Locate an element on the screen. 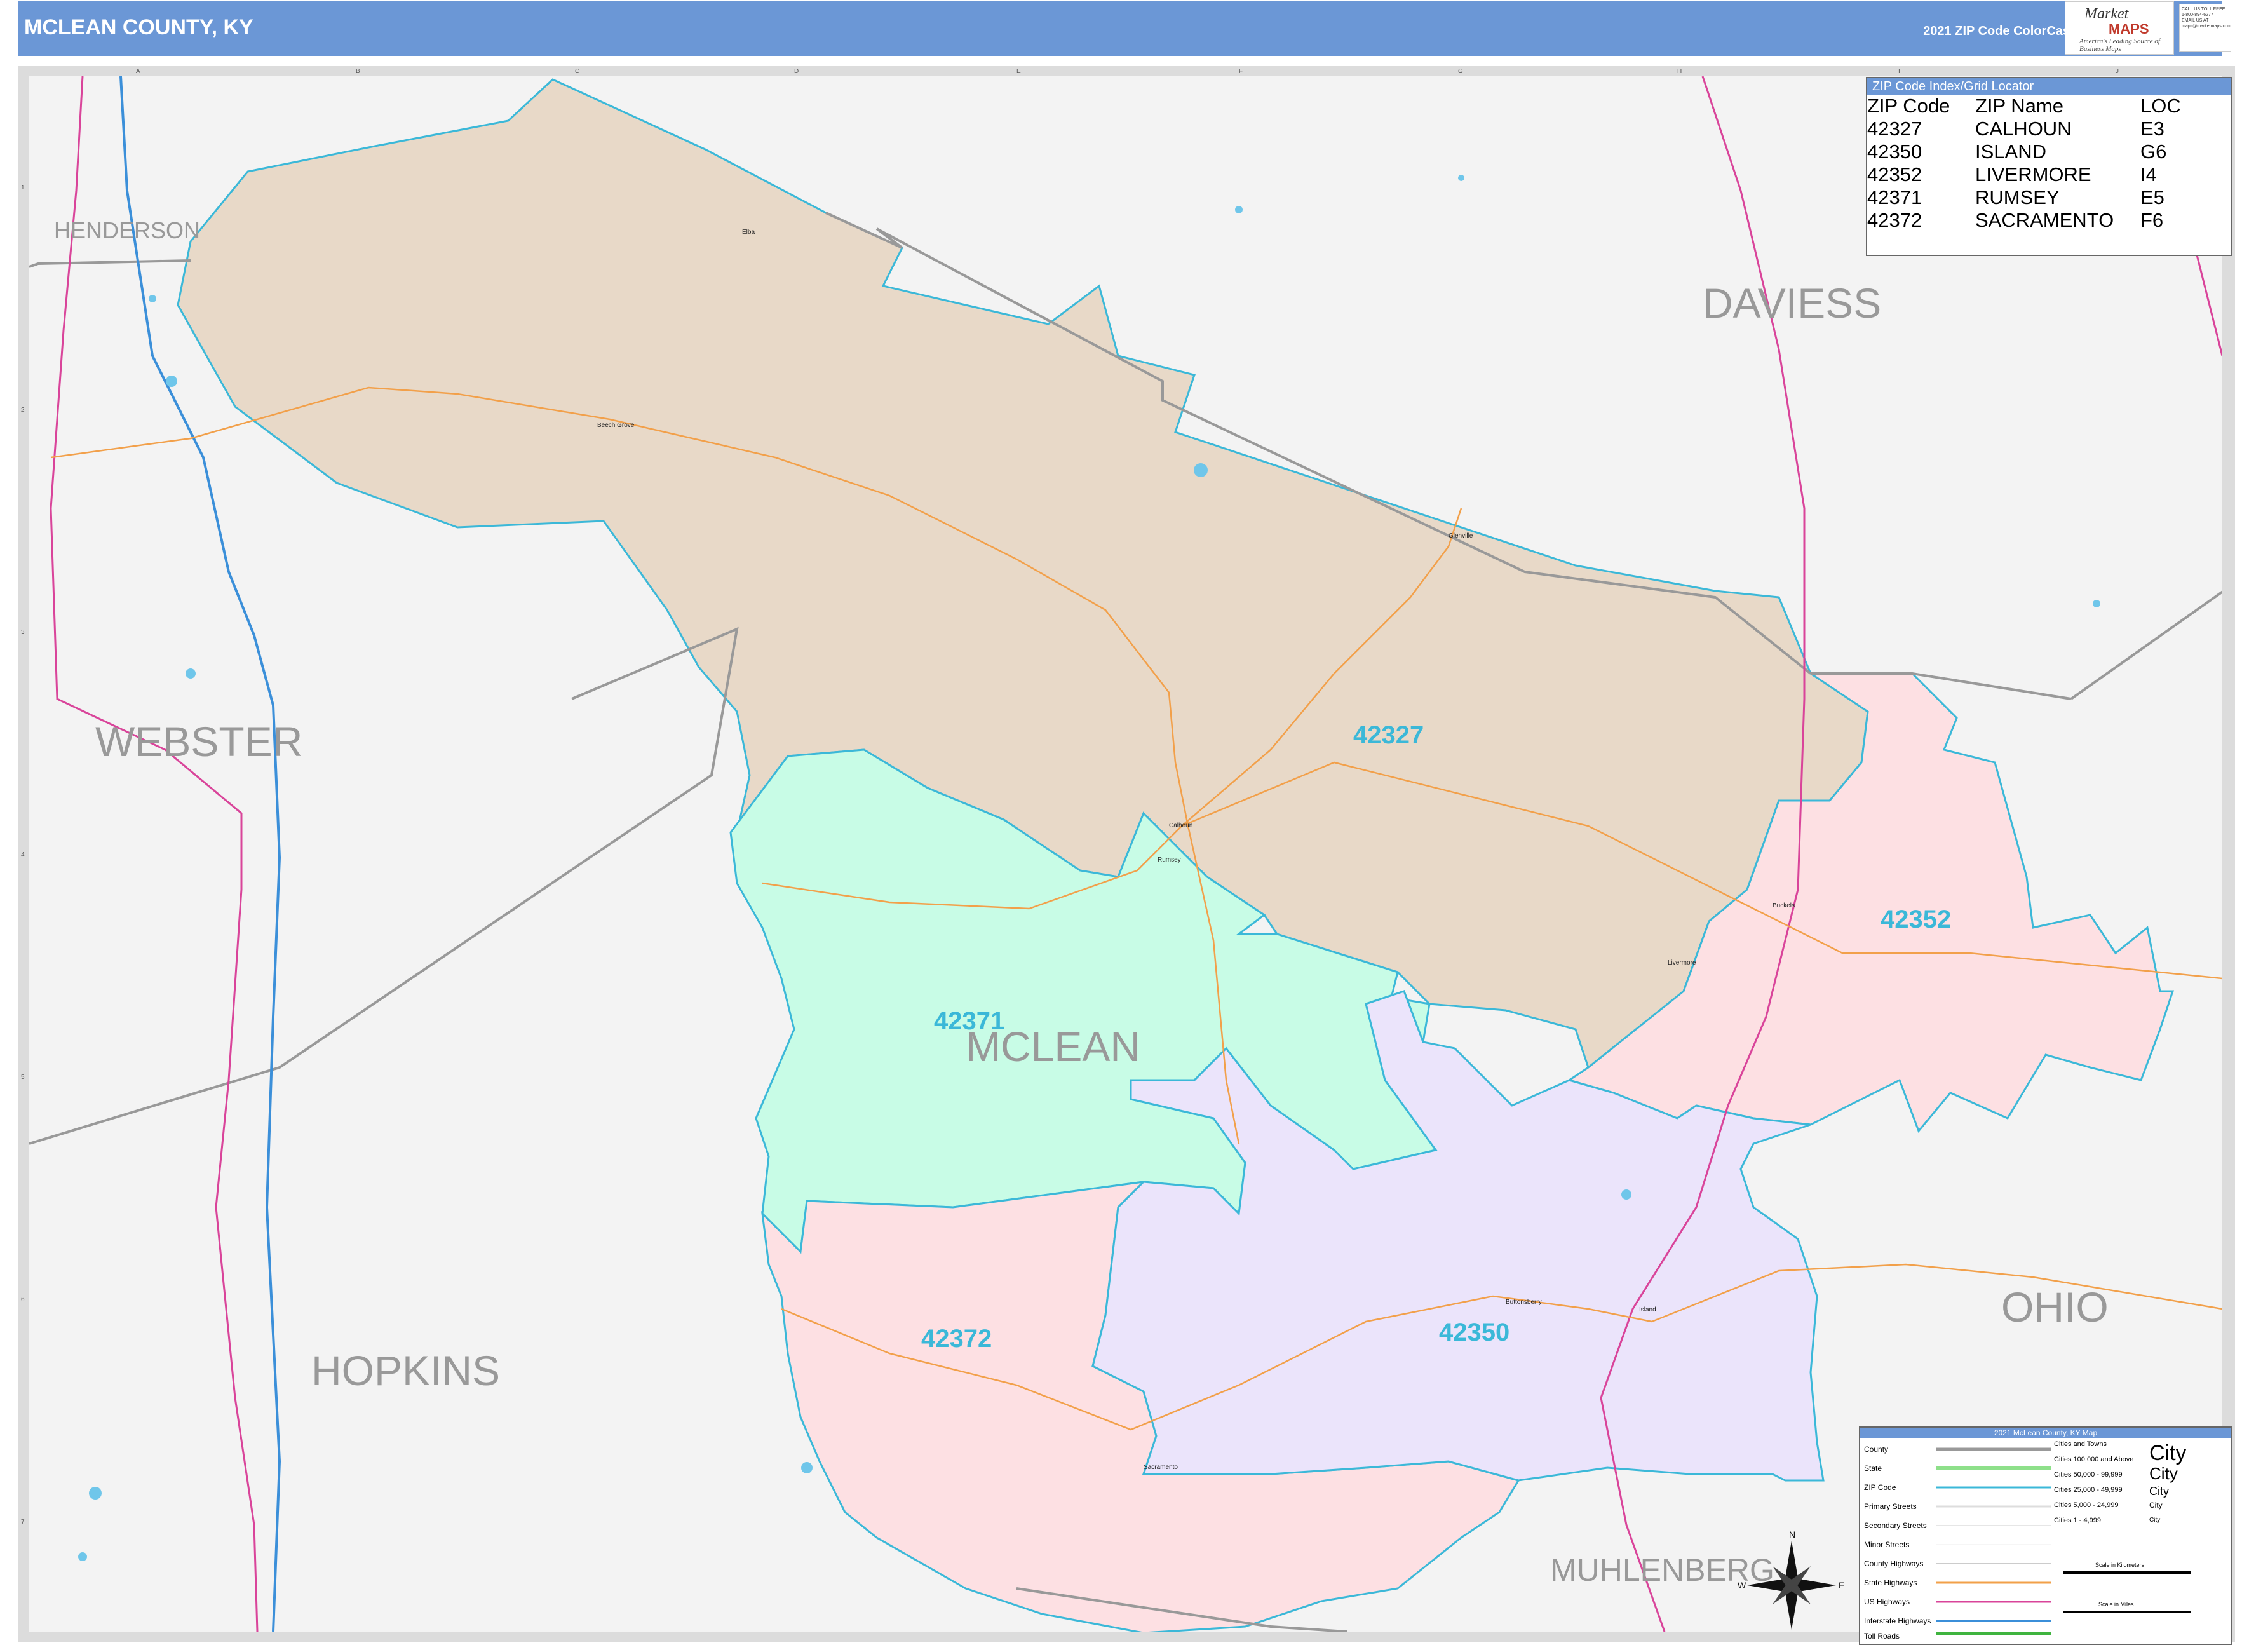  logo-line2: MAPS is located at coordinates (2129, 29).